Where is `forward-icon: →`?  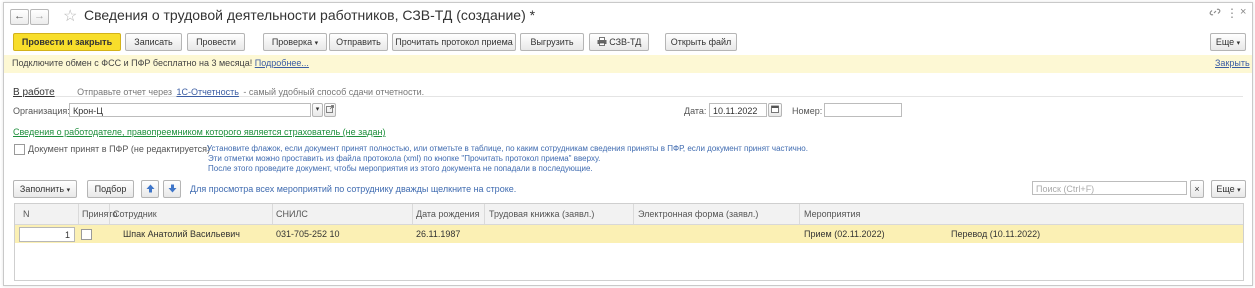 forward-icon: → is located at coordinates (39, 17).